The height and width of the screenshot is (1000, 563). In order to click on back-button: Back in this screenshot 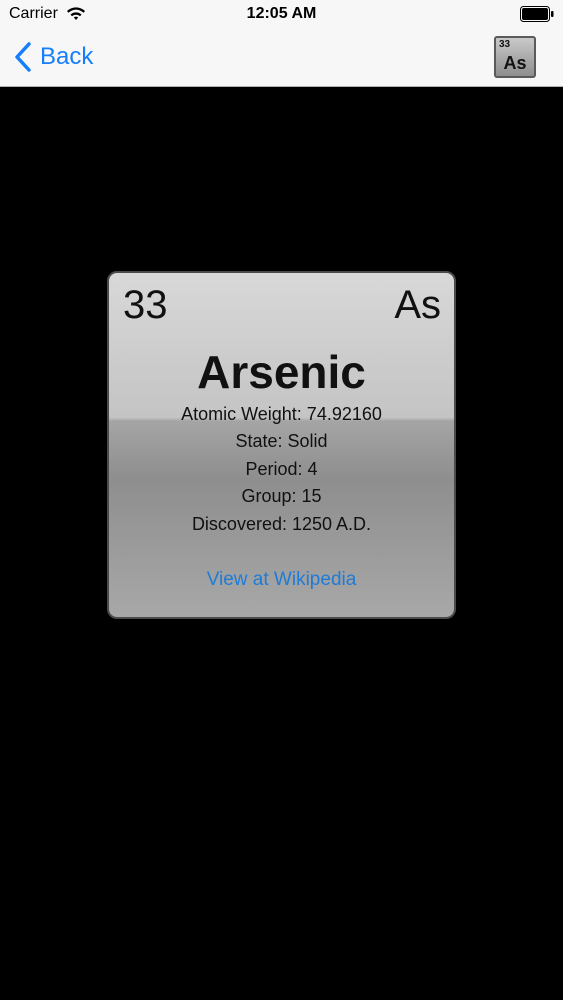, I will do `click(53, 57)`.